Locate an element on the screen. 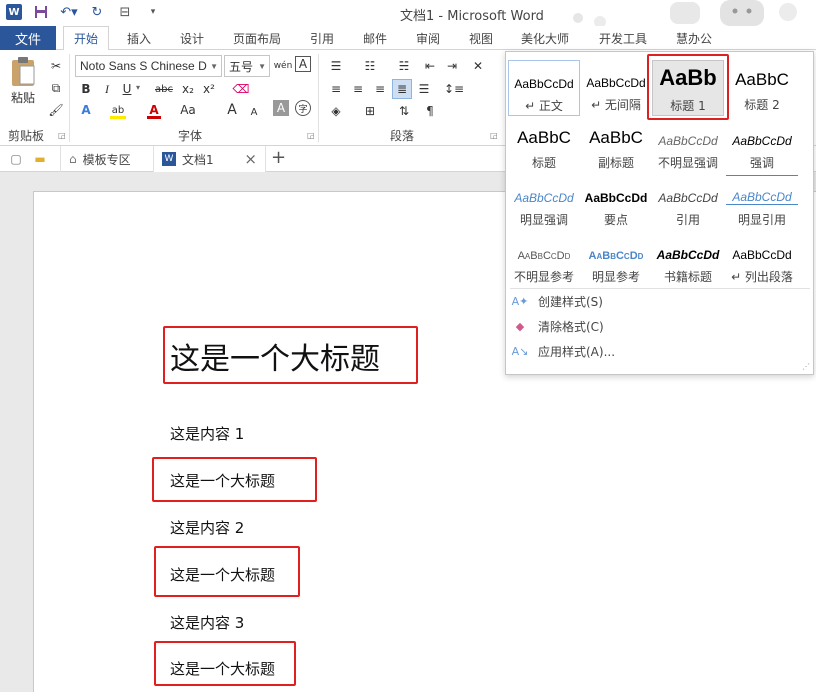  cut-icon: ✂ is located at coordinates (56, 66).